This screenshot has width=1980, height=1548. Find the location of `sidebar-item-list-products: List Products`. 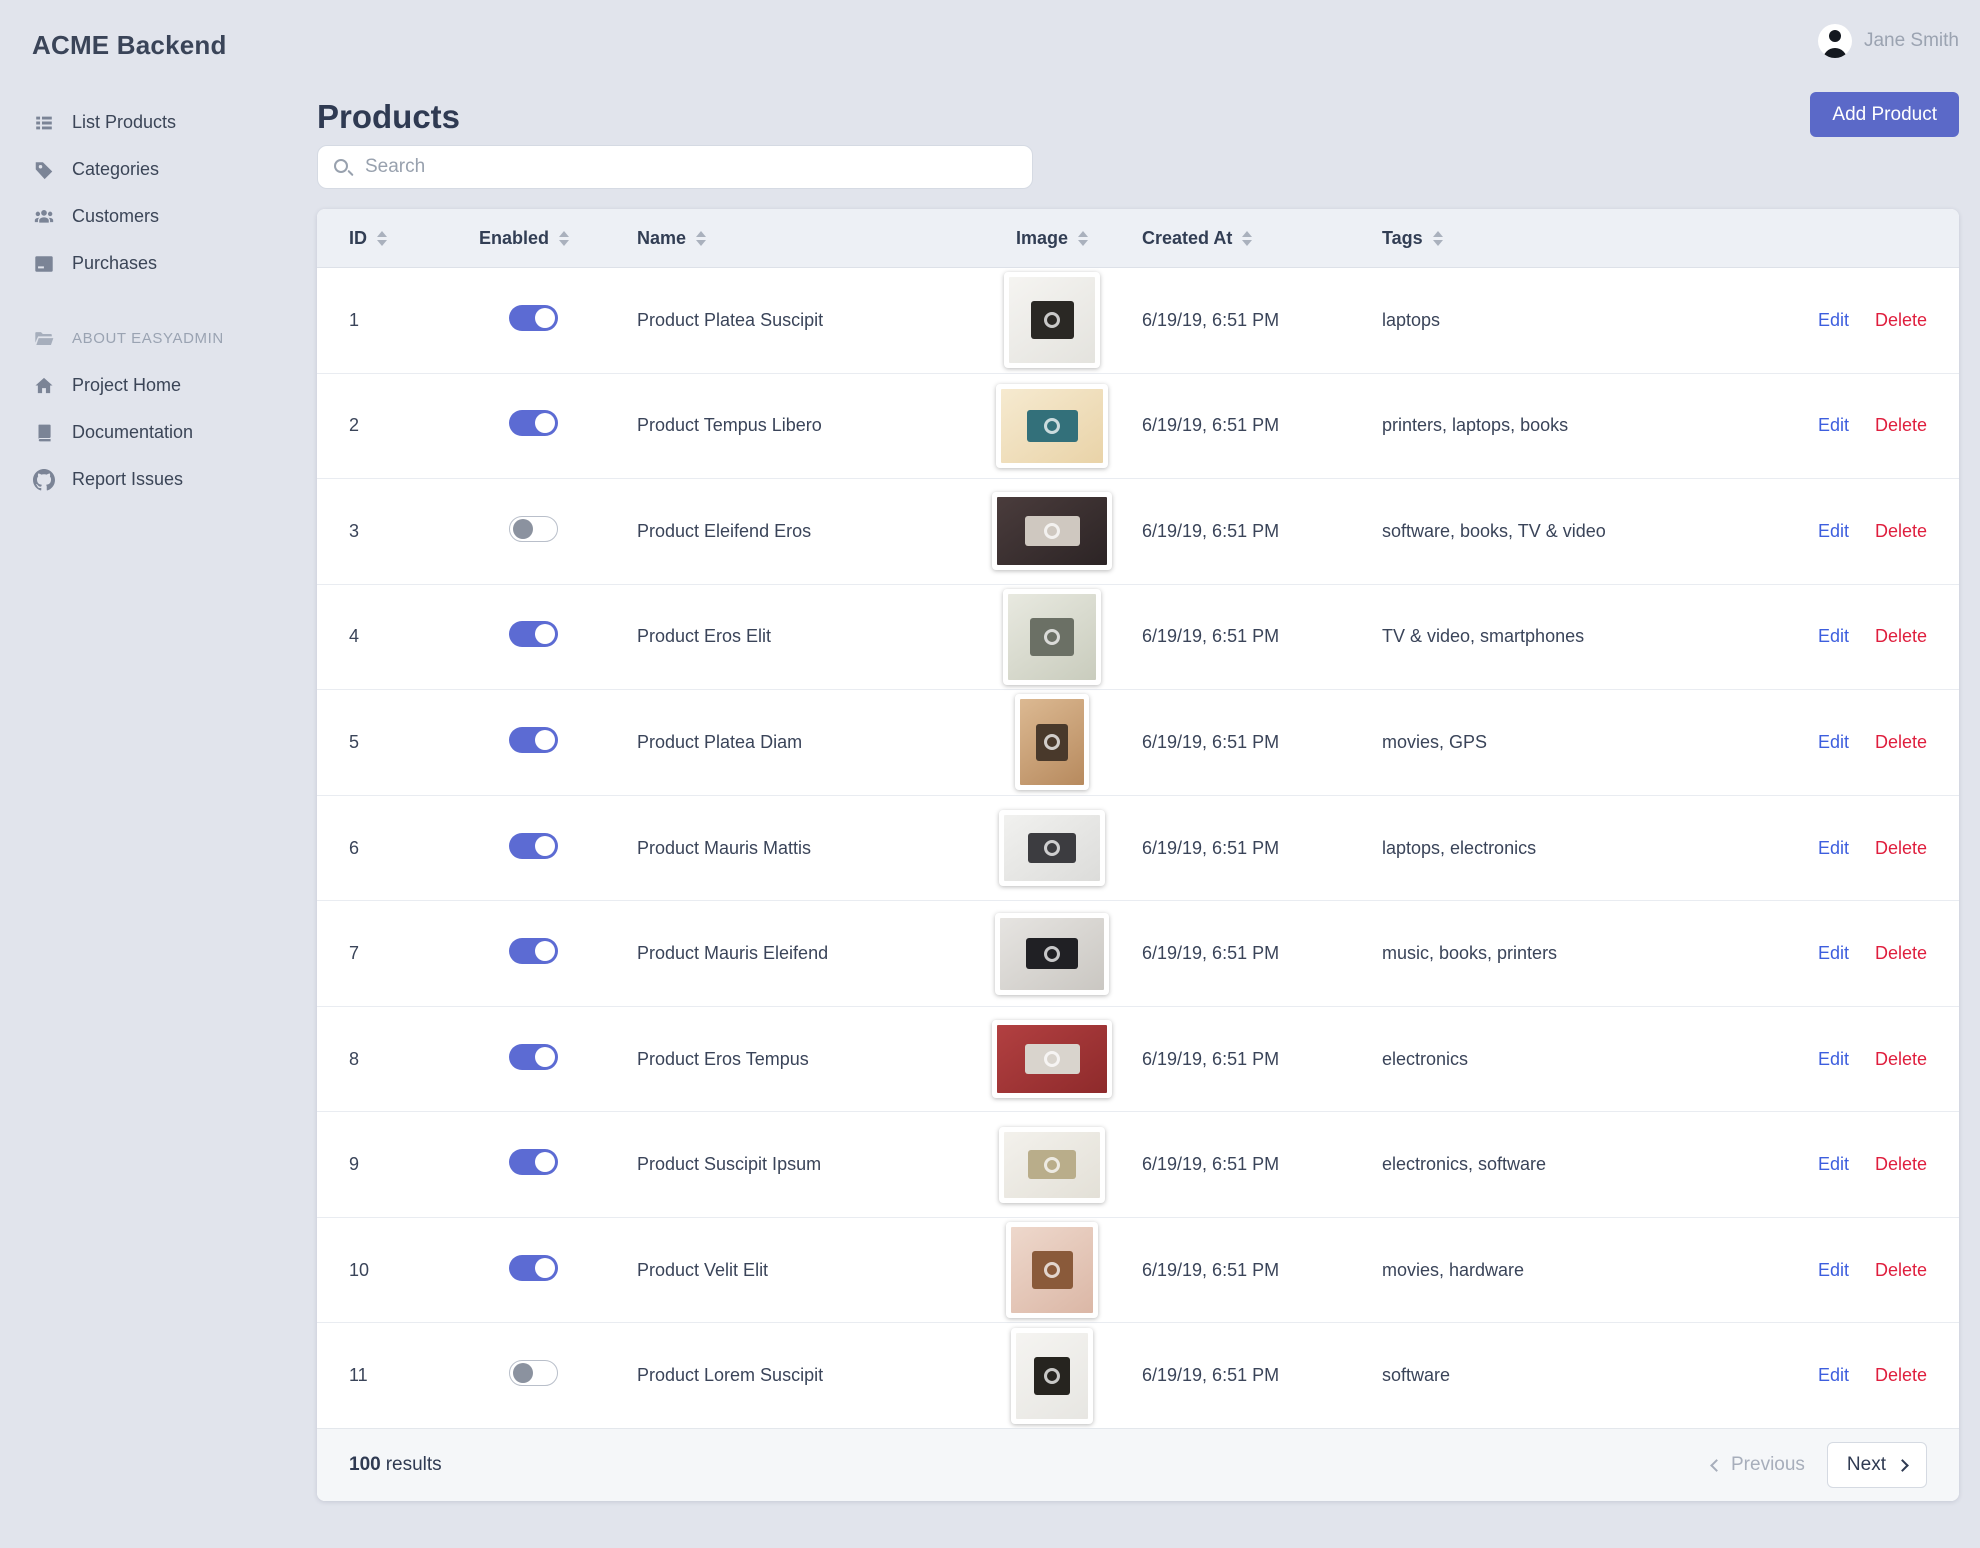

sidebar-item-list-products: List Products is located at coordinates (158, 122).